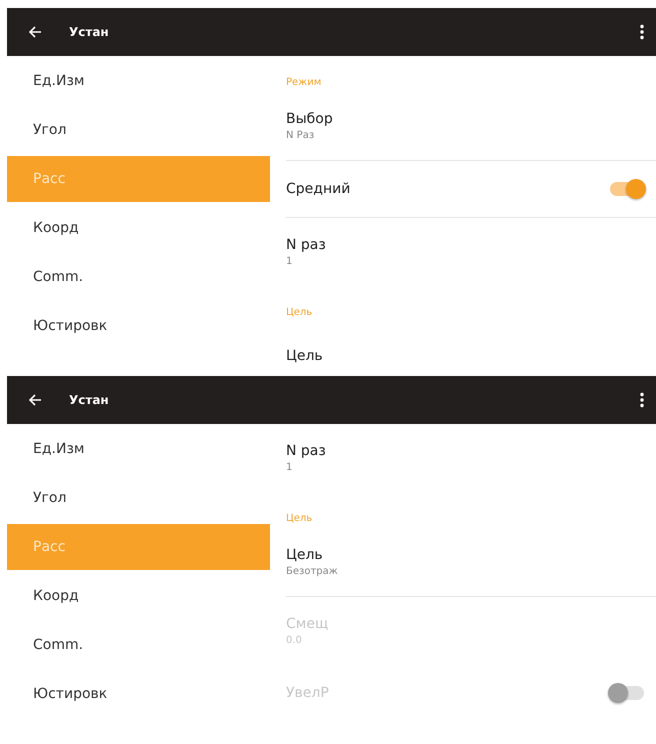  What do you see at coordinates (301, 135) in the screenshot?
I see `setting-value: N Раз` at bounding box center [301, 135].